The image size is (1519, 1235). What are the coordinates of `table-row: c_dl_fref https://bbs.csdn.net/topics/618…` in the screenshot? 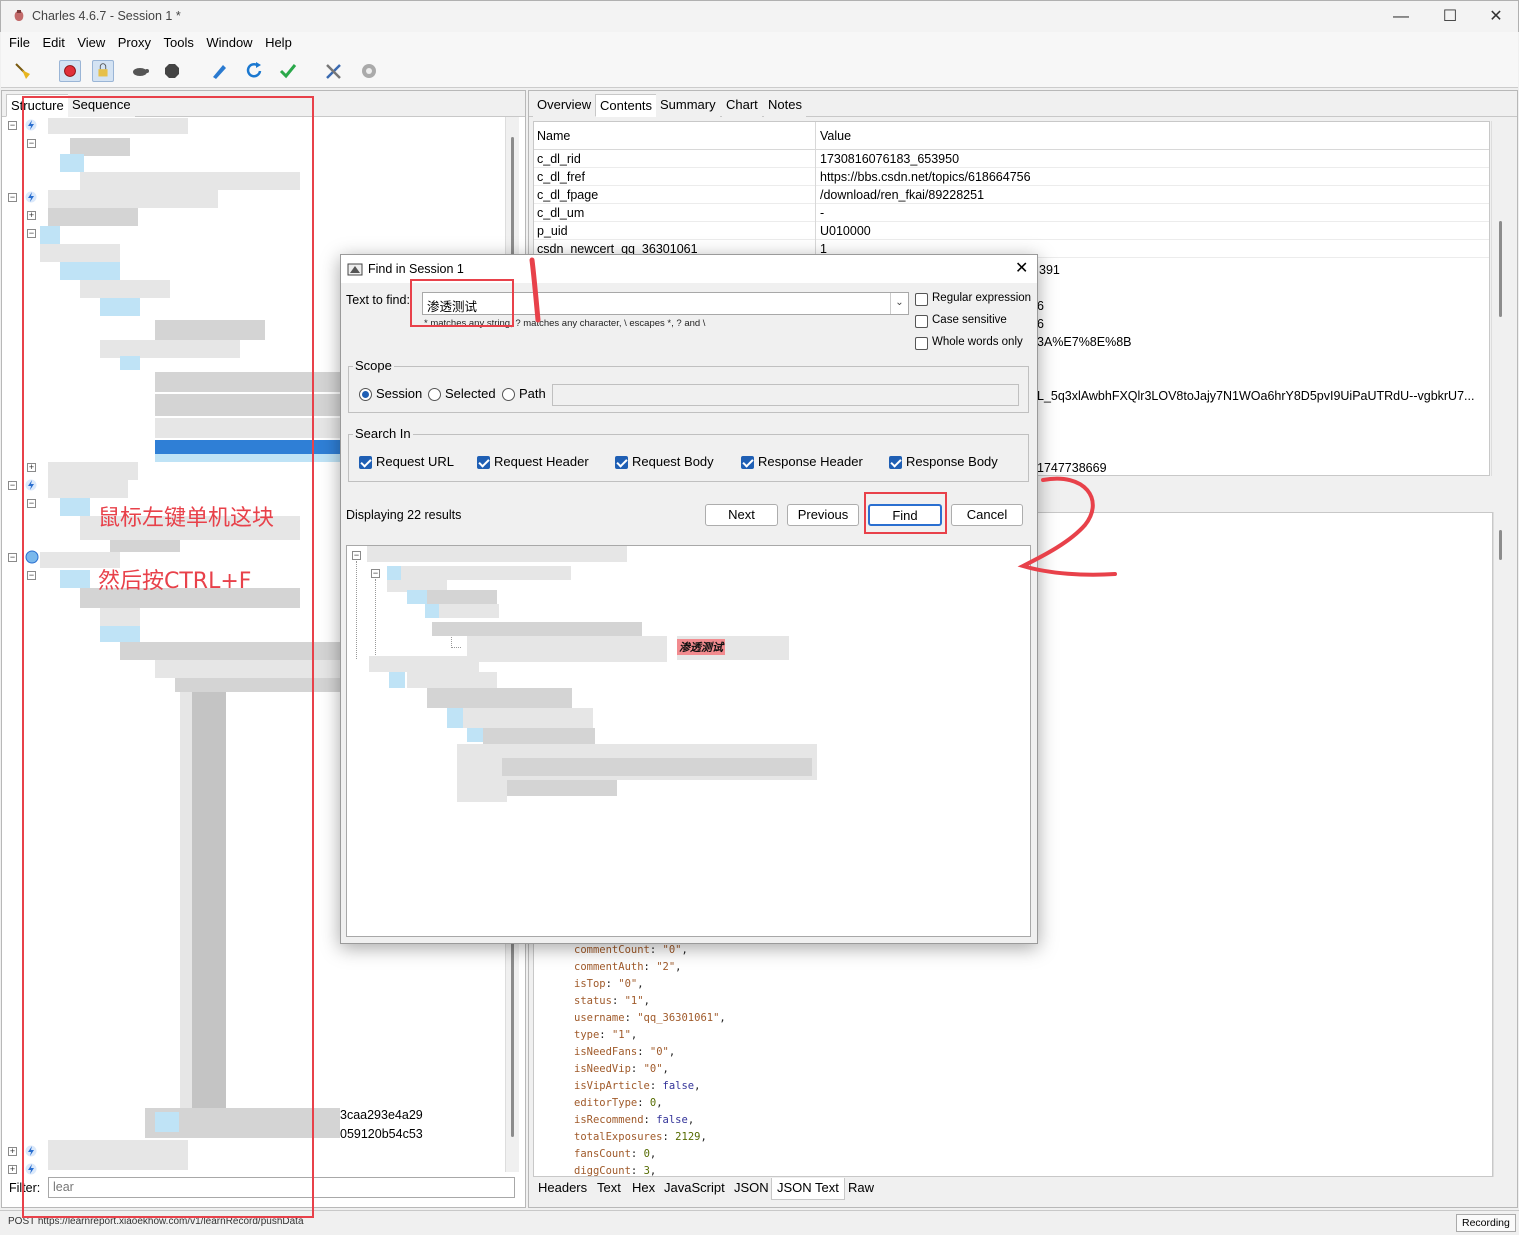 It's located at (1011, 177).